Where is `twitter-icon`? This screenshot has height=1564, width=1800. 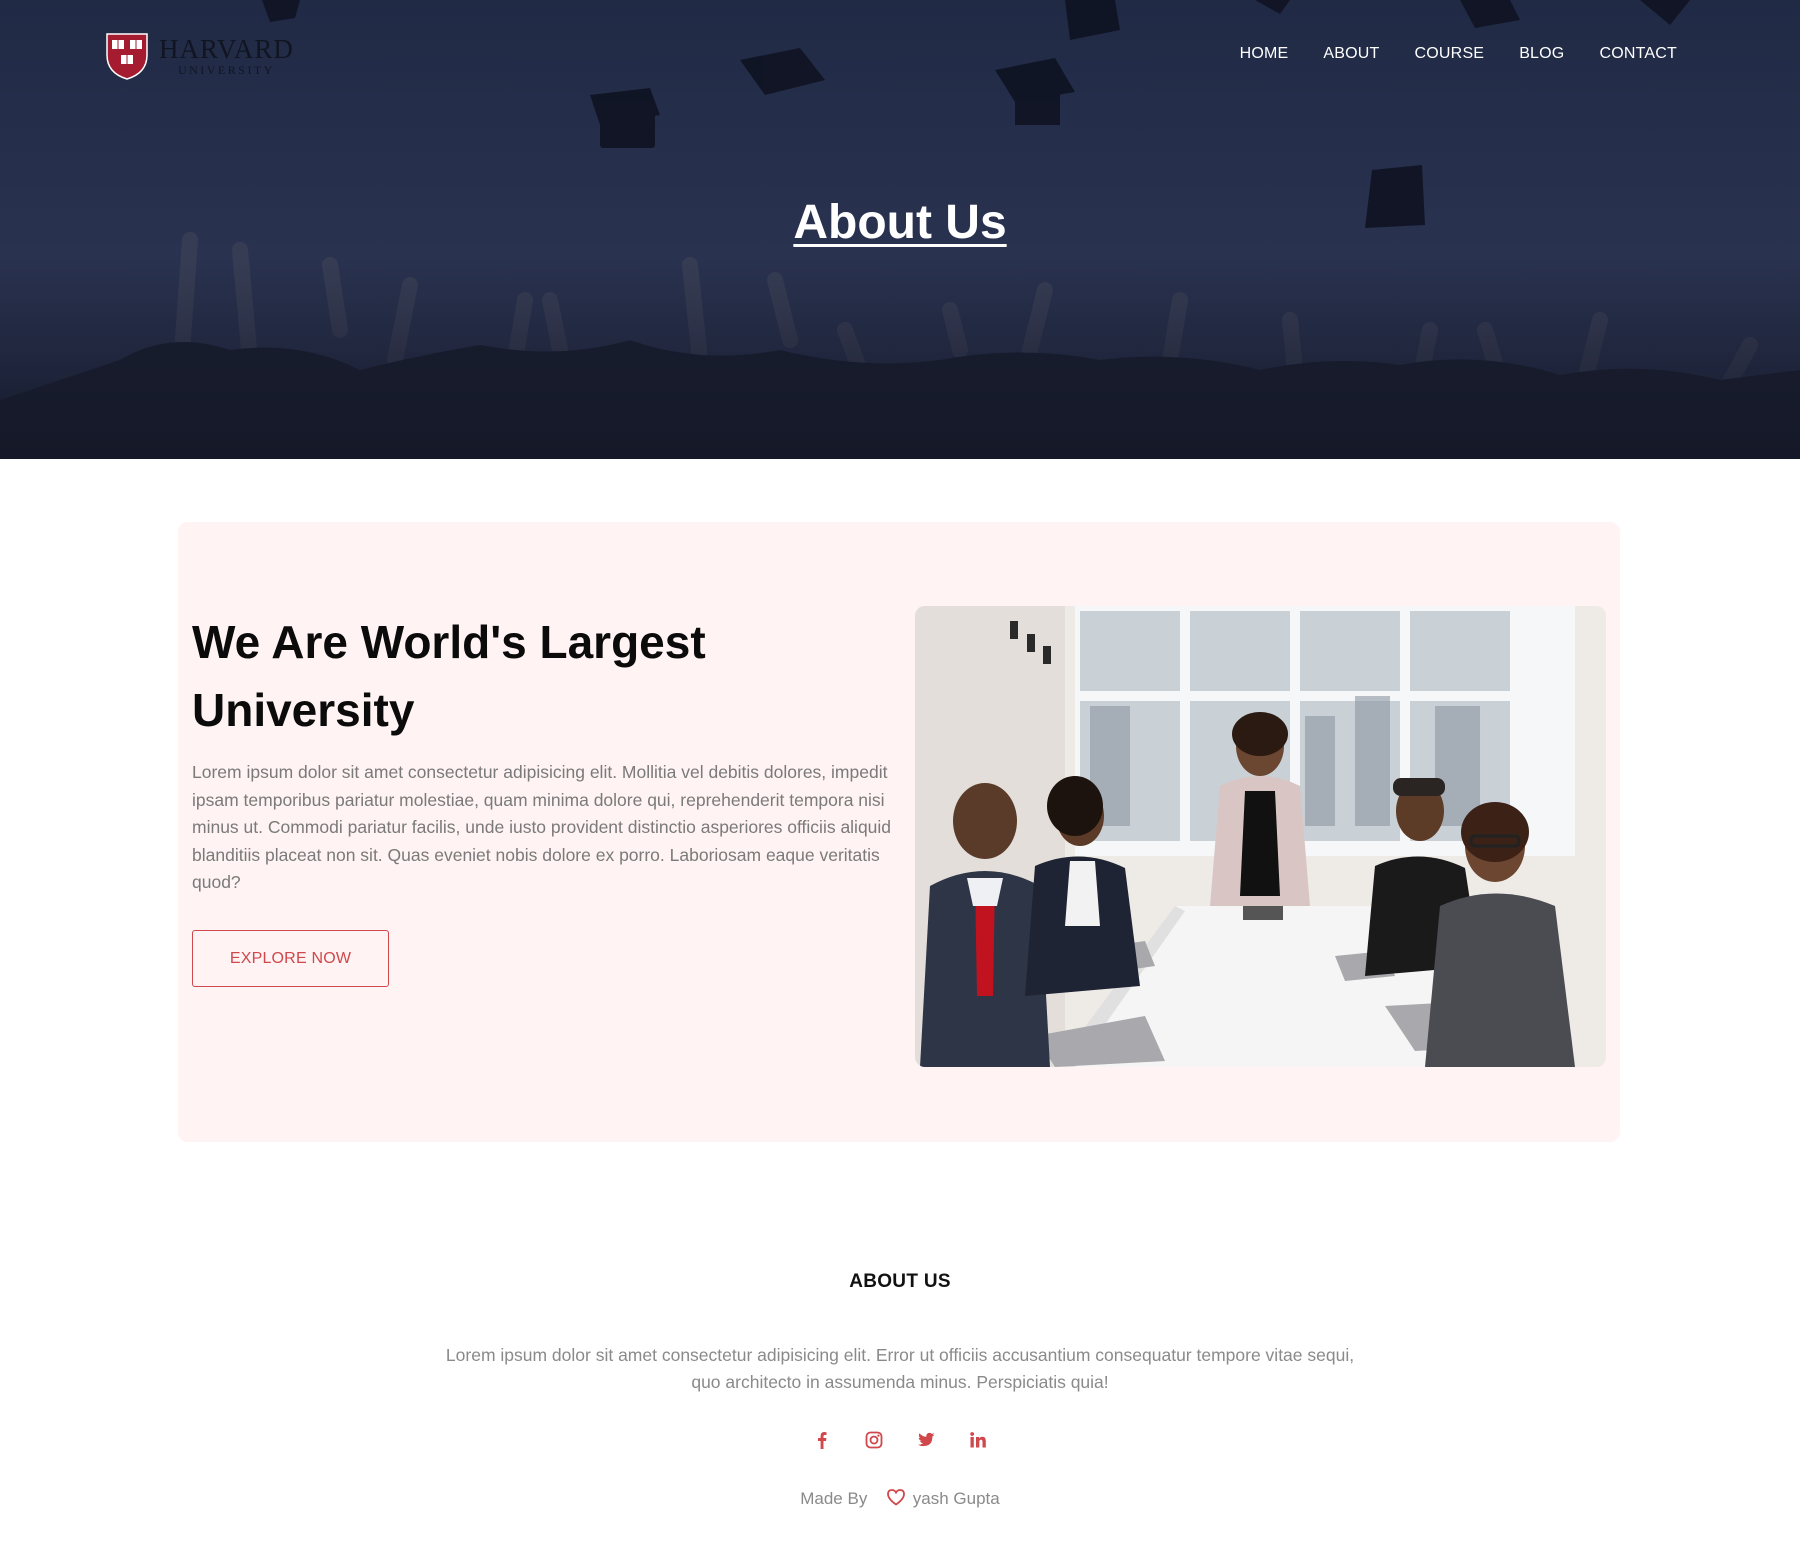 twitter-icon is located at coordinates (926, 1439).